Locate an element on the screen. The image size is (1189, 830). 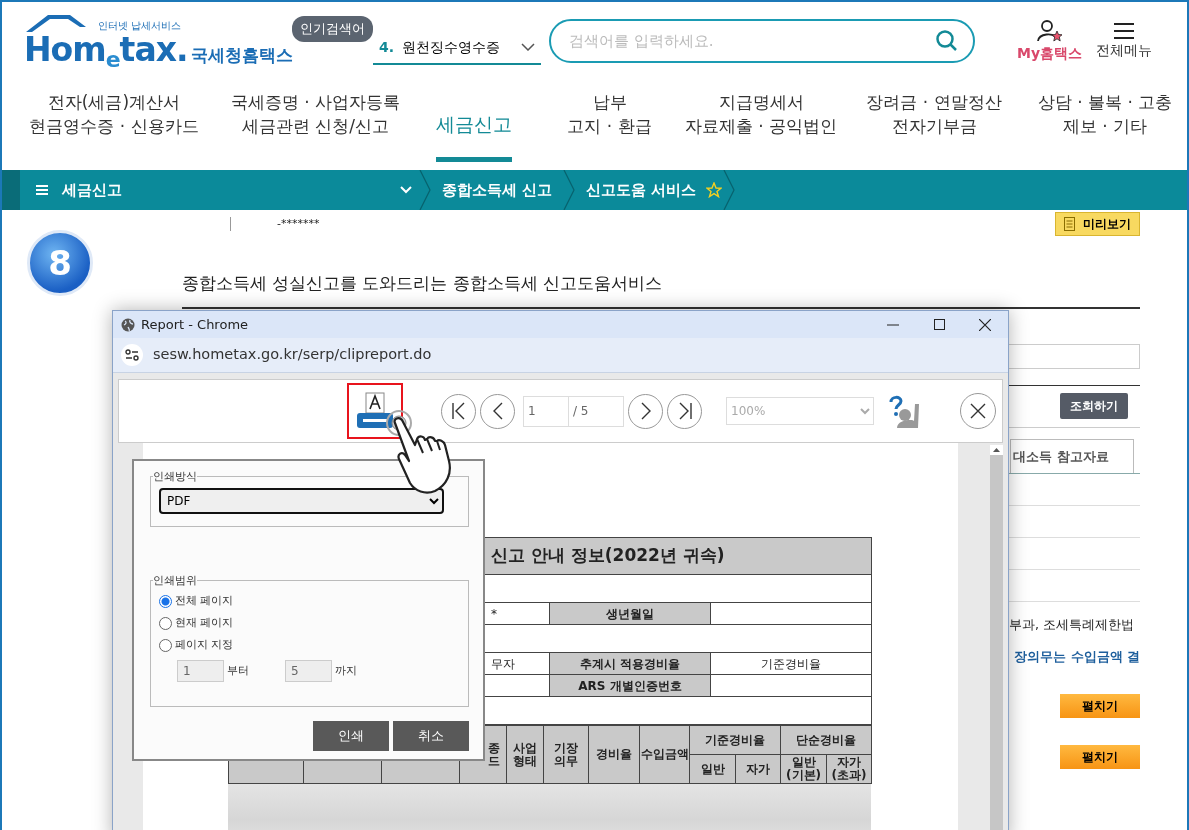
input-field is located at coordinates (1074, 356).